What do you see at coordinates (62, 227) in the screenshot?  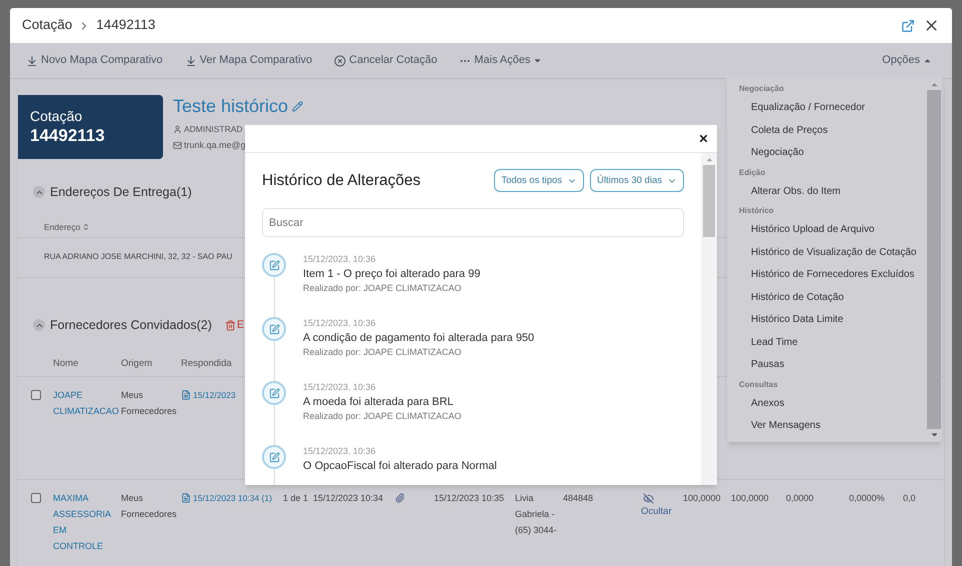 I see `column-header: Endereço` at bounding box center [62, 227].